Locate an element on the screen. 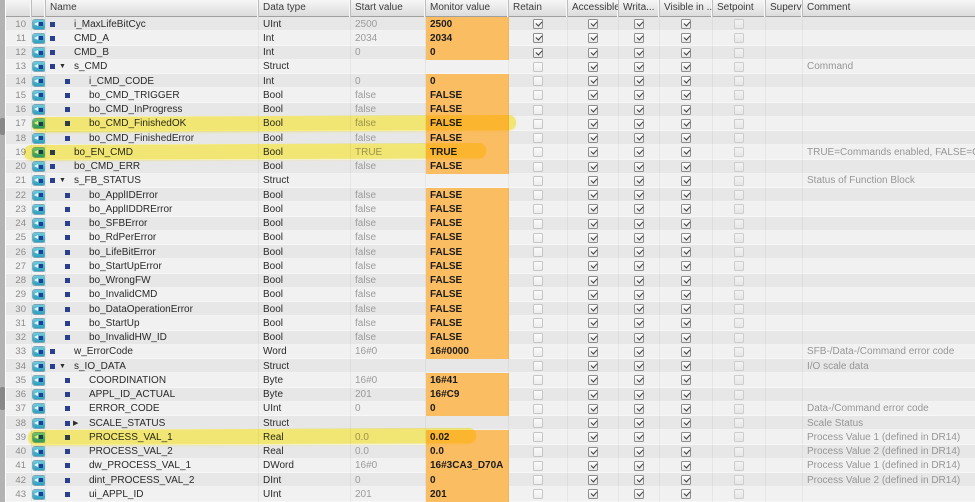 The width and height of the screenshot is (975, 502). row-number: 16 is located at coordinates (19, 109).